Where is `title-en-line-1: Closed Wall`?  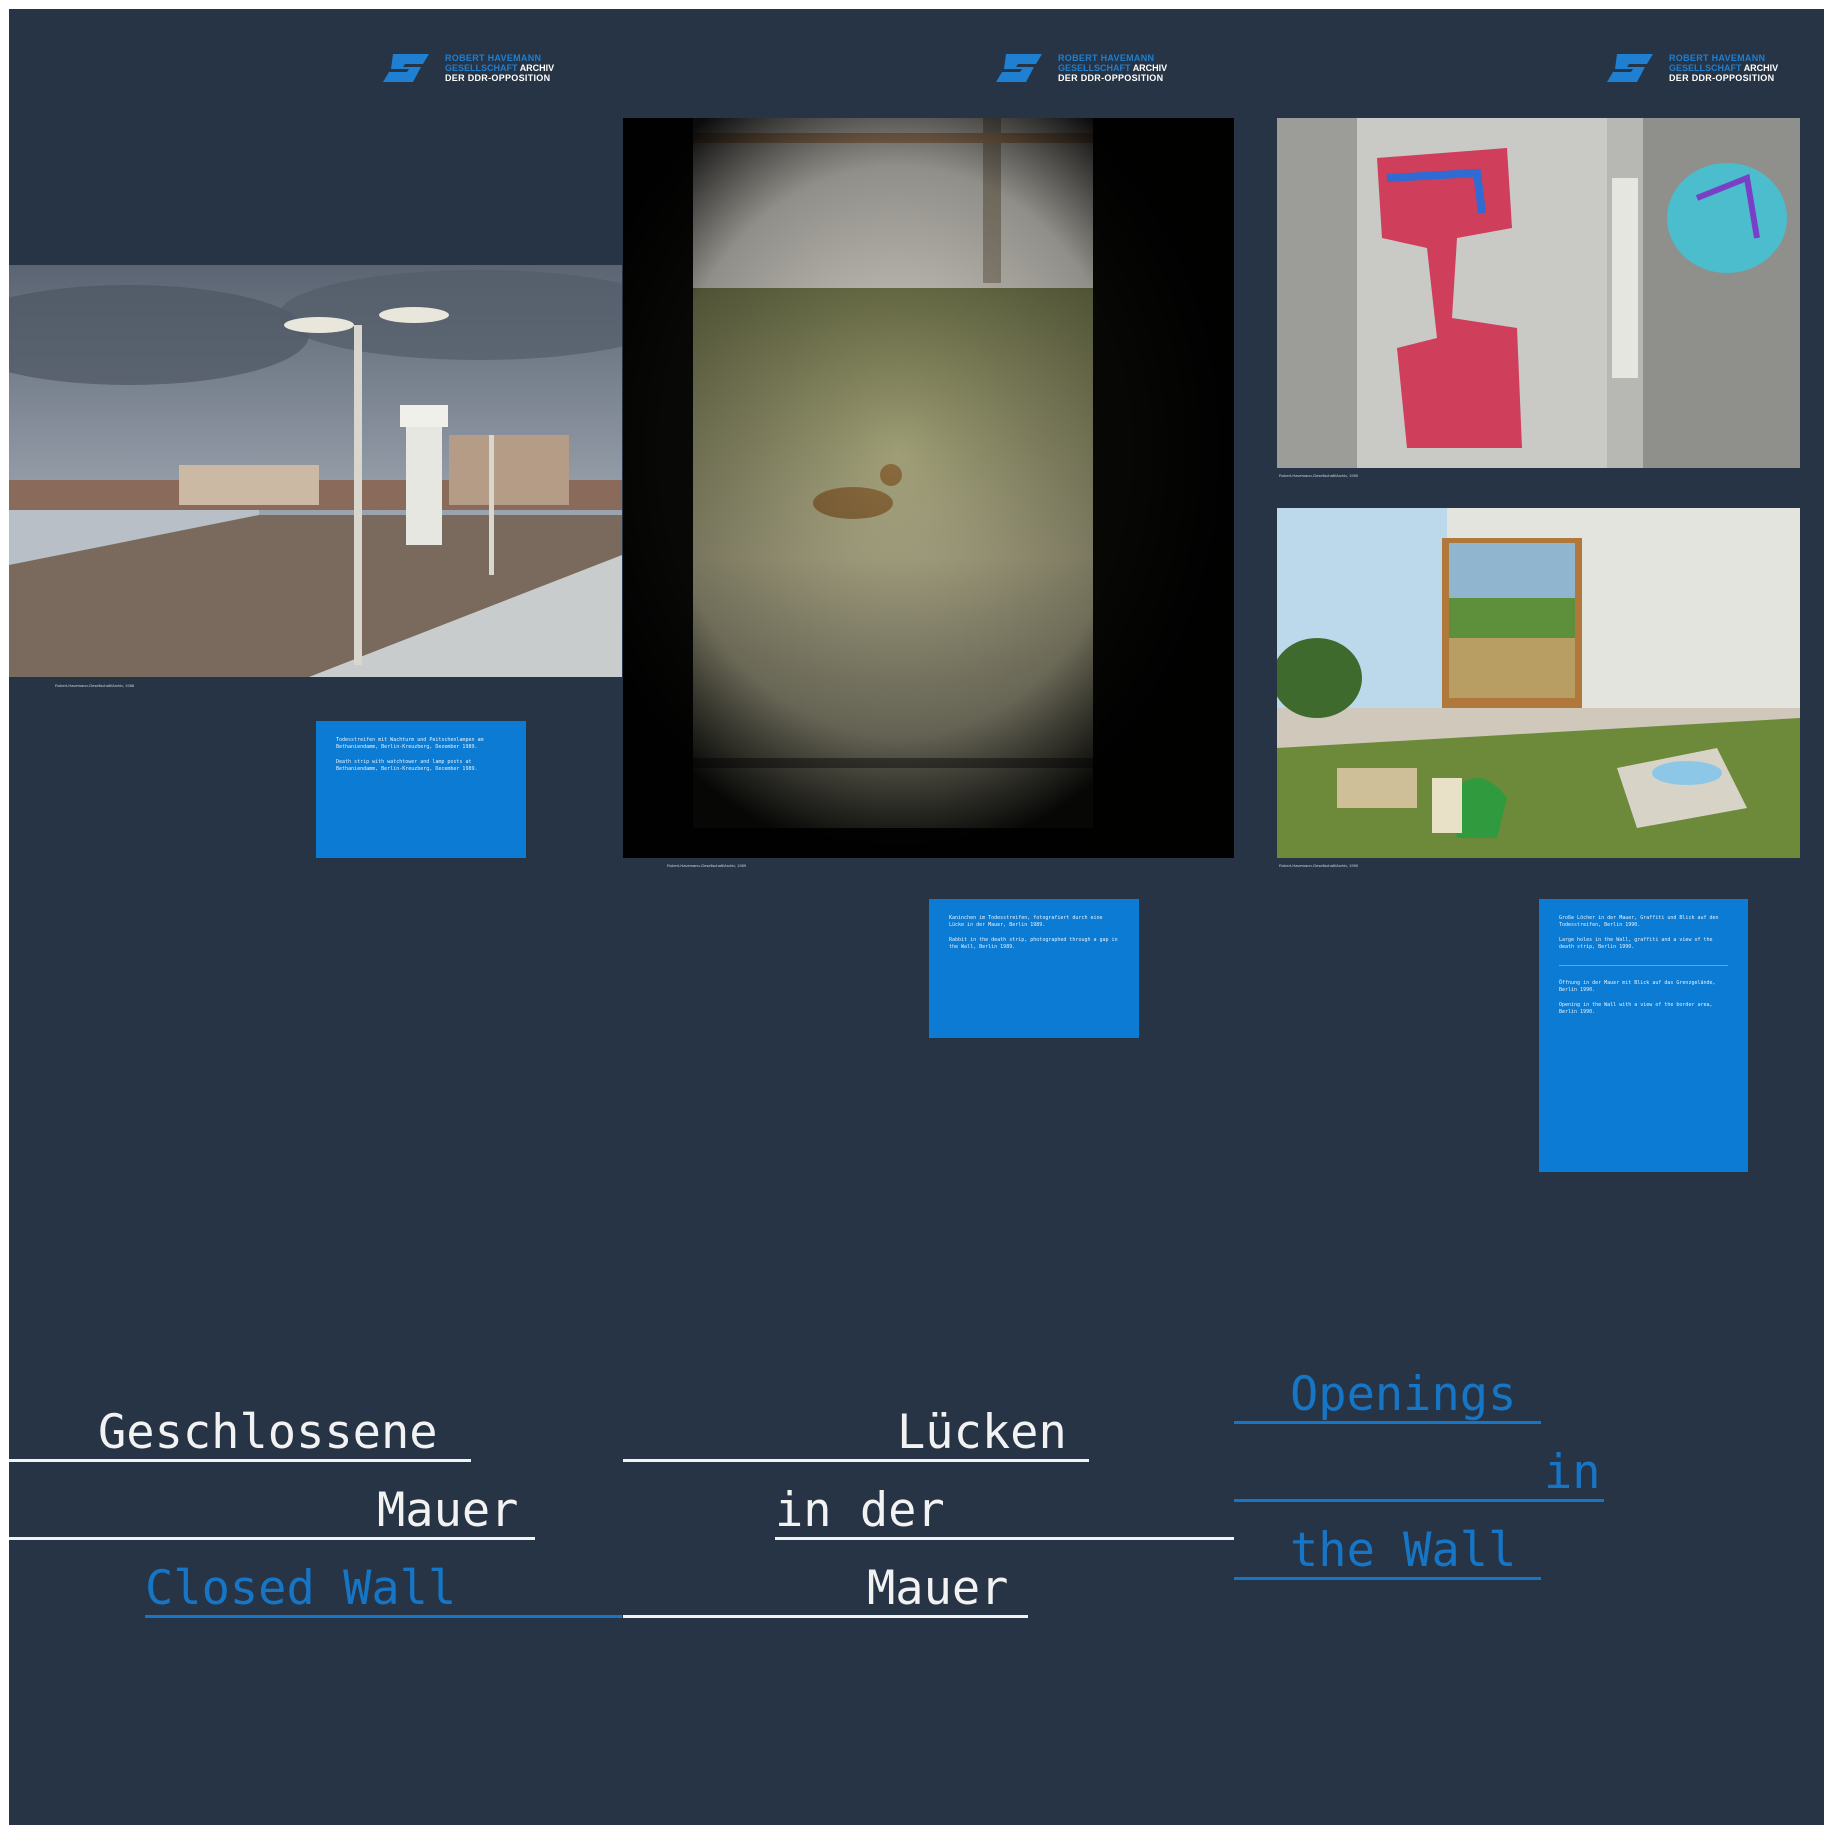 title-en-line-1: Closed Wall is located at coordinates (301, 1588).